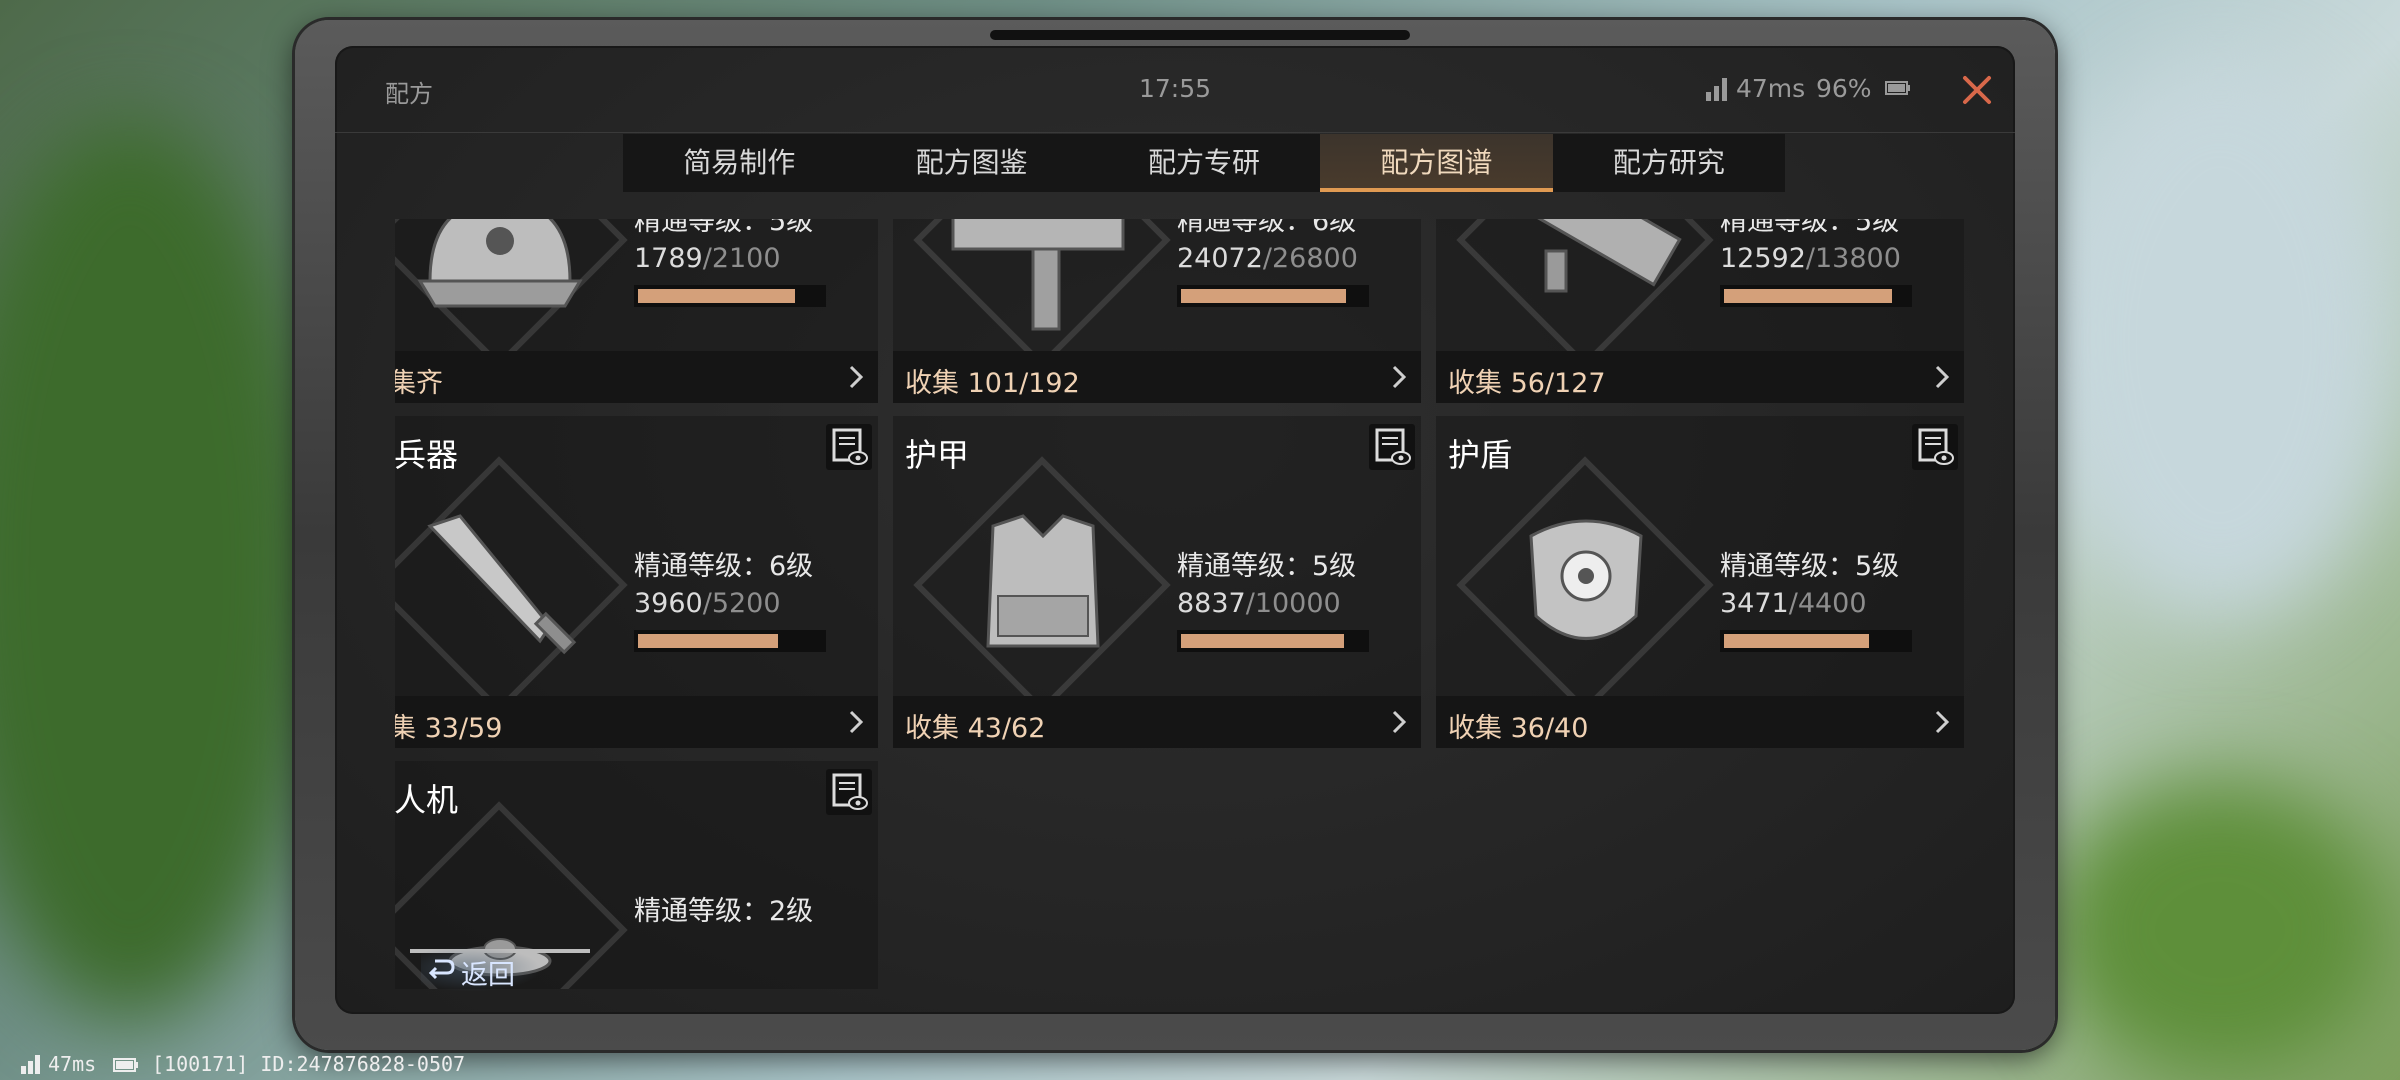 Image resolution: width=2400 pixels, height=1080 pixels. Describe the element at coordinates (636, 722) in the screenshot. I see `collection-row: 收集 33/59` at that location.